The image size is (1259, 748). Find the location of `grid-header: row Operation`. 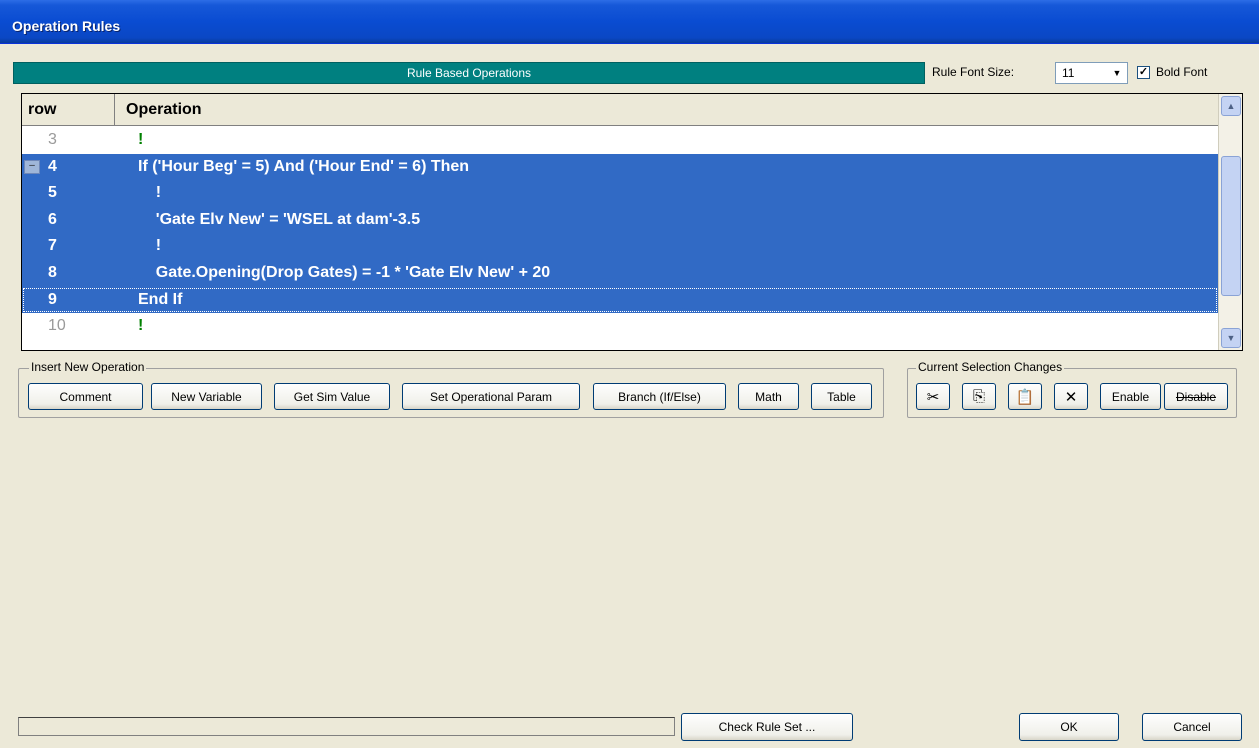

grid-header: row Operation is located at coordinates (620, 110).